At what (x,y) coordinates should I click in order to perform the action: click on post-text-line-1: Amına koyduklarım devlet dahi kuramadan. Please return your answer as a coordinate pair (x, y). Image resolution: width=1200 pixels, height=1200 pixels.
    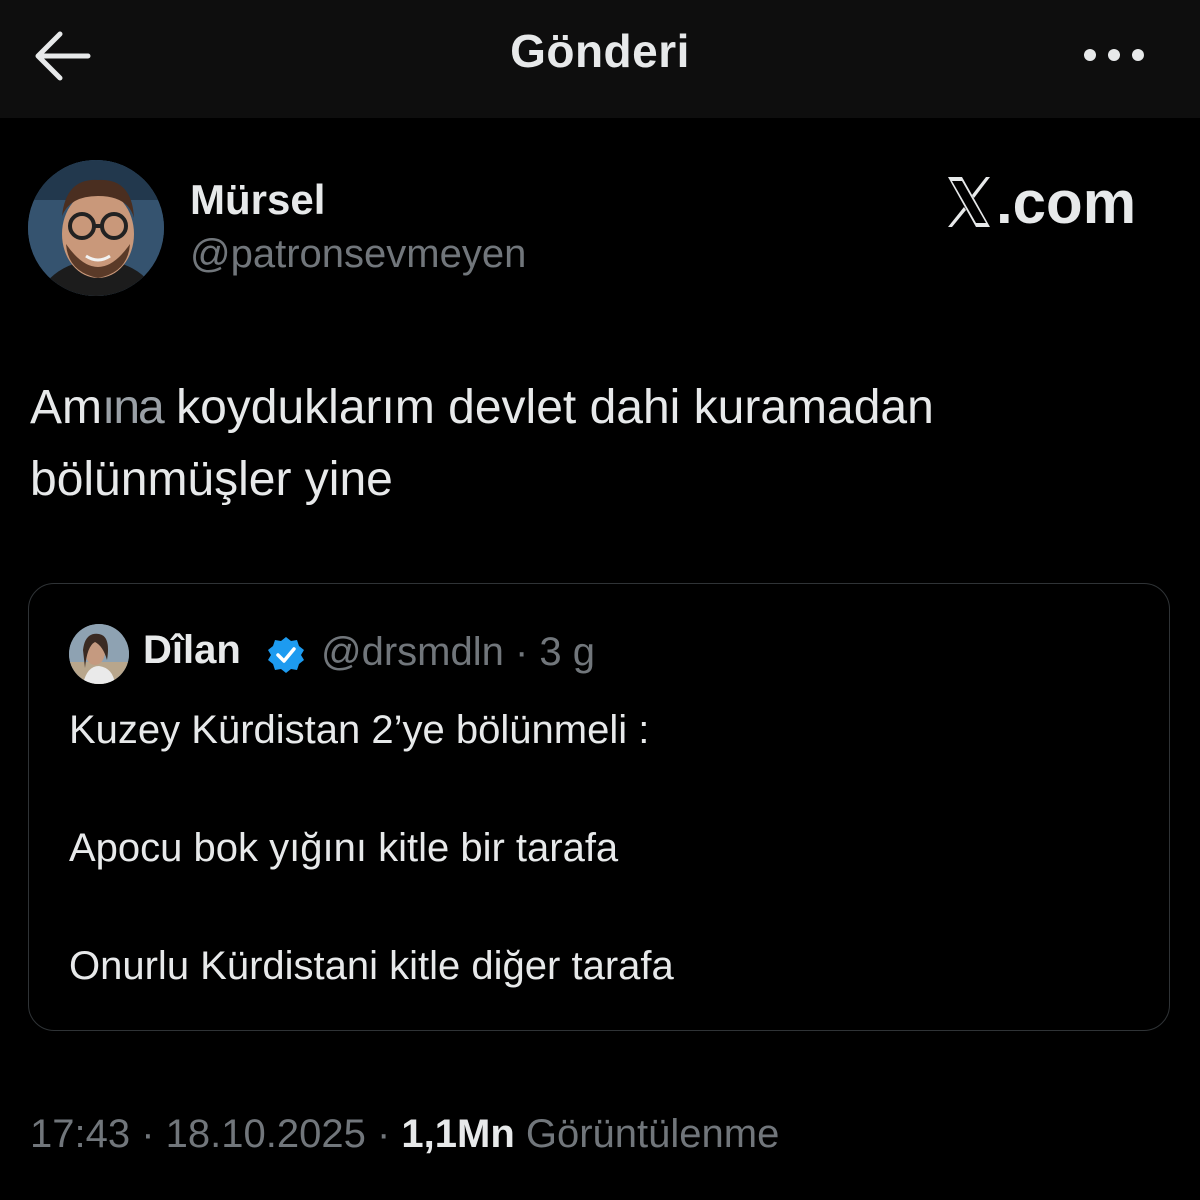
    Looking at the image, I should click on (482, 407).